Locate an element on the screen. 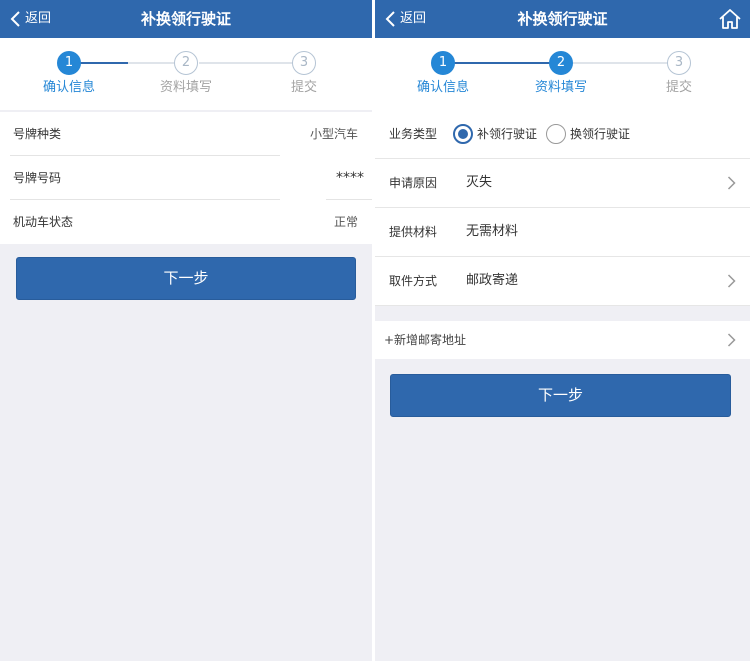  apply-reason-value: 灭失 is located at coordinates (479, 182).